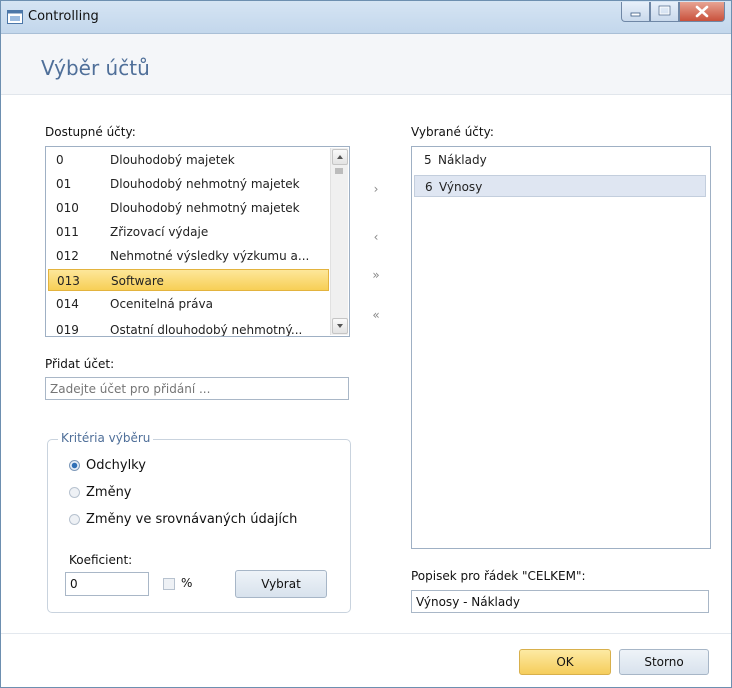 The height and width of the screenshot is (688, 732). What do you see at coordinates (67, 304) in the screenshot?
I see `account-code: 014` at bounding box center [67, 304].